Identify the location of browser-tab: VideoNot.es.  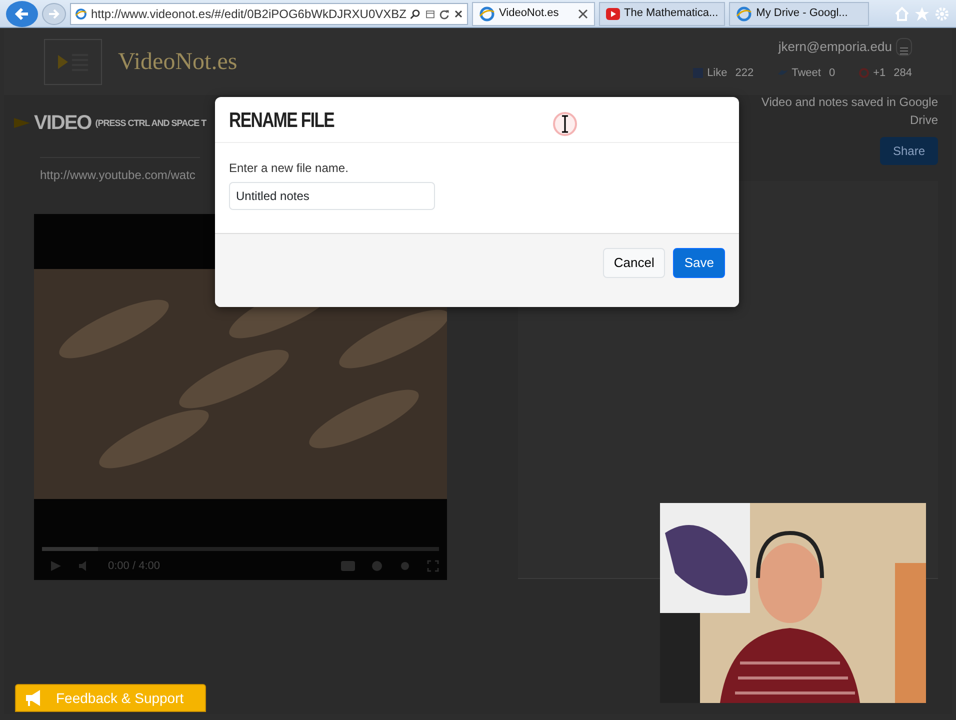
(533, 14).